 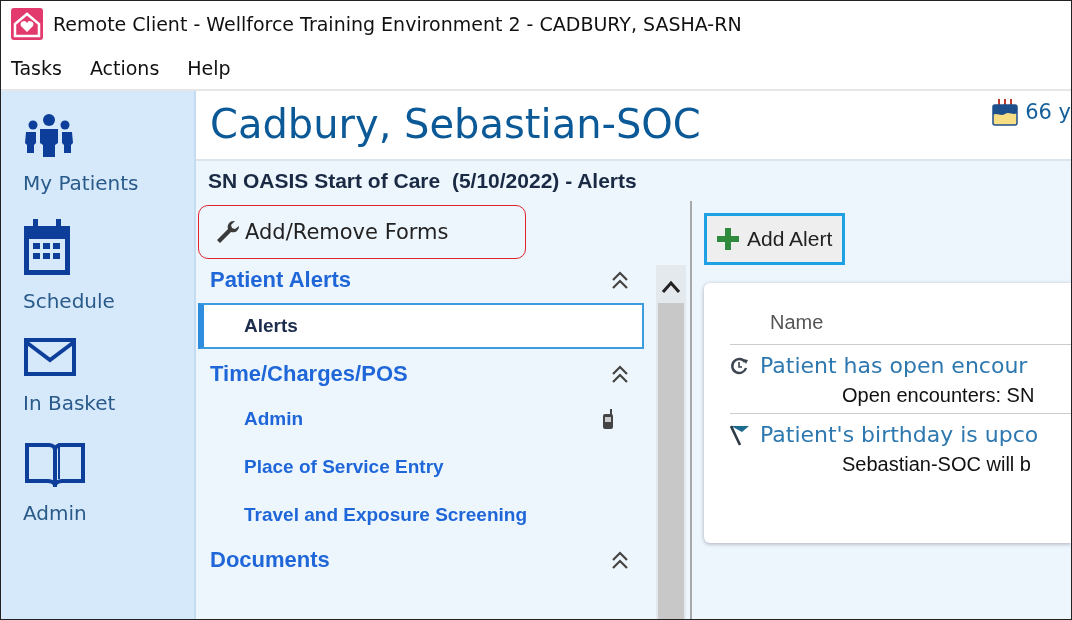 I want to click on birthday-cake-icon, so click(x=1005, y=112).